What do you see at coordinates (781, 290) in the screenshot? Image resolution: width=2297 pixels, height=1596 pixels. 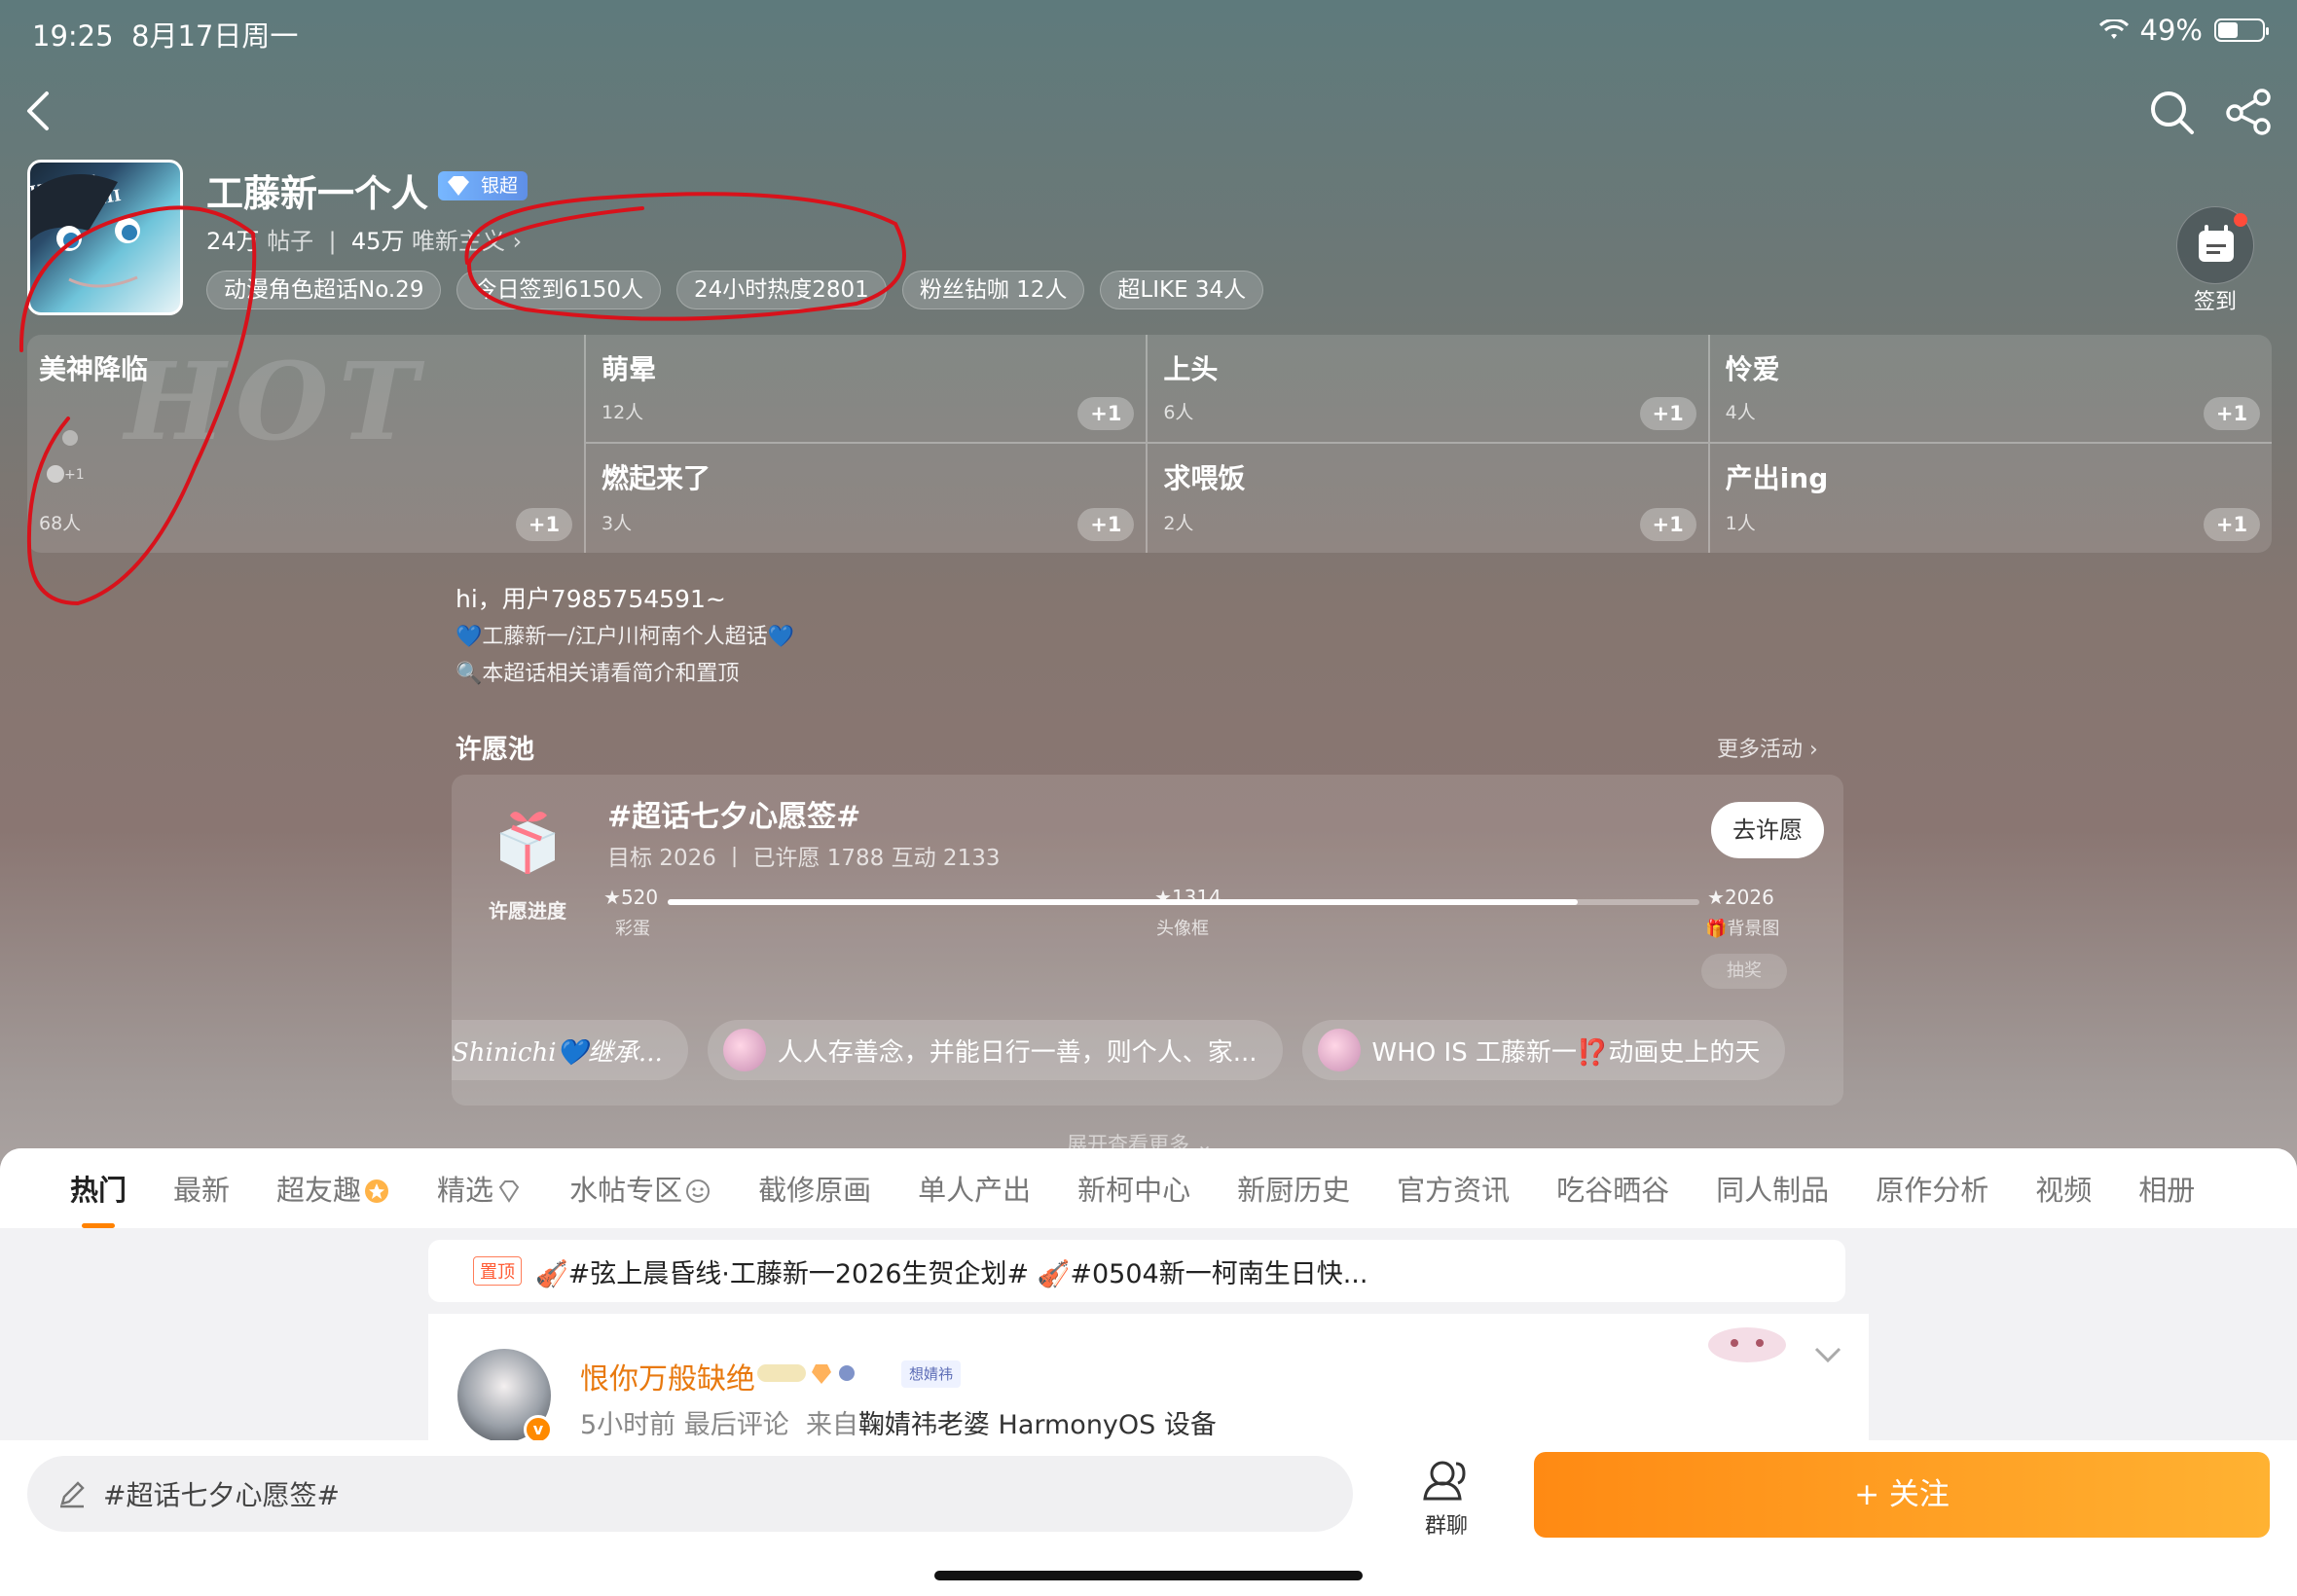 I see `pill-heat: 24小时热度2801` at bounding box center [781, 290].